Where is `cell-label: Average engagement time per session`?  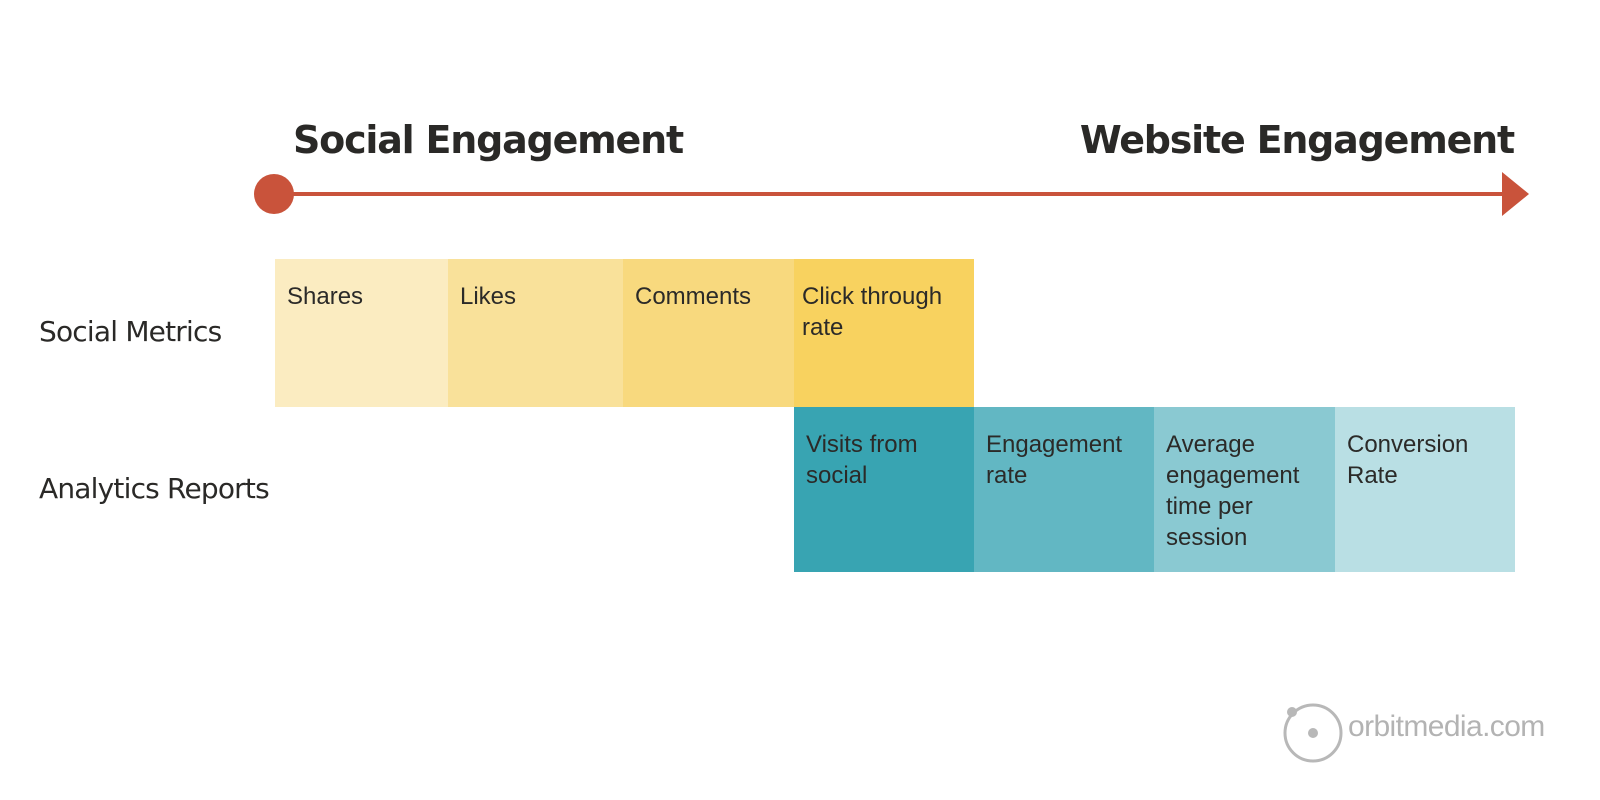
cell-label: Average engagement time per session is located at coordinates (1233, 491).